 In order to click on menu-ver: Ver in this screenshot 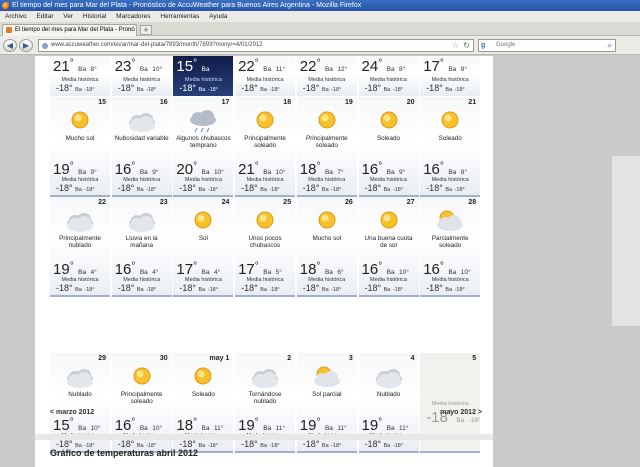, I will do `click(68, 16)`.